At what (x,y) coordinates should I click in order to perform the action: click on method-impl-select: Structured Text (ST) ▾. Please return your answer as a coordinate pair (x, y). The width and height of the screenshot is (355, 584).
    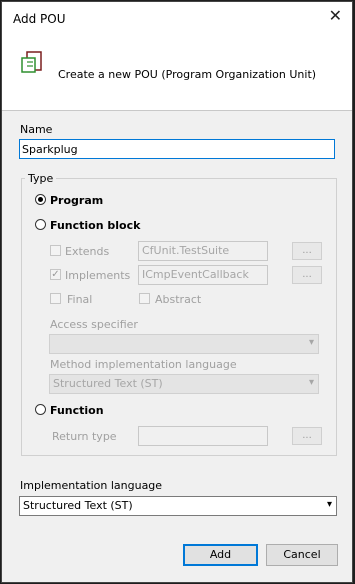
    Looking at the image, I should click on (184, 384).